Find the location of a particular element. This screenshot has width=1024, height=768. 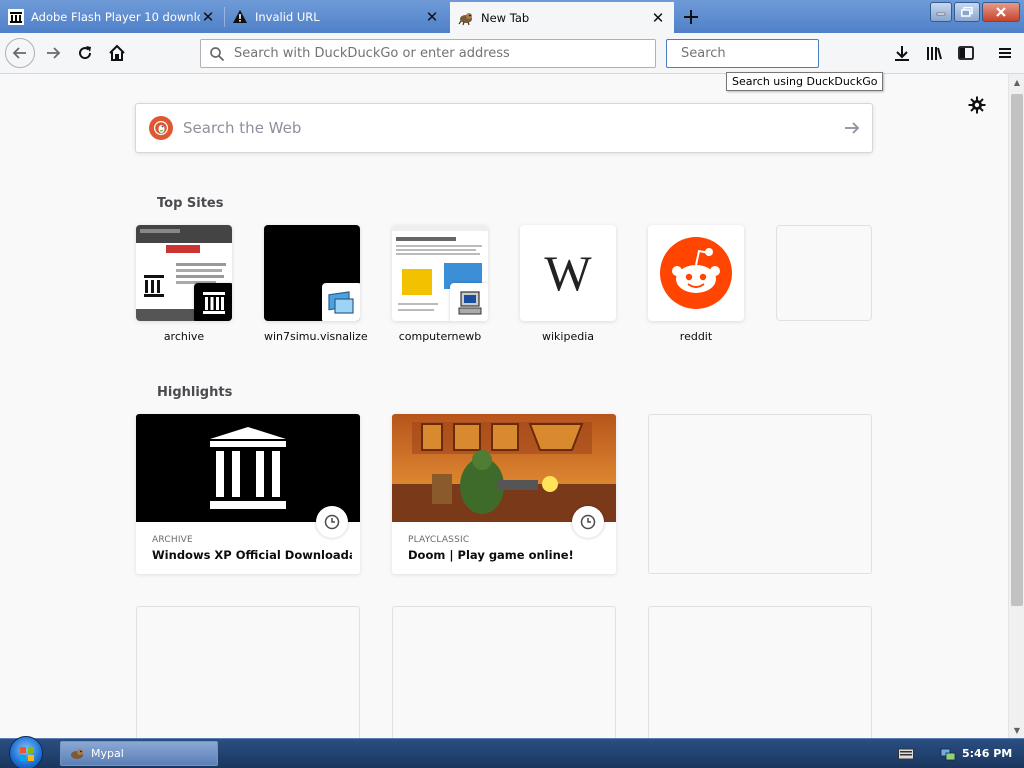

page-scrollbar: ▲ ▼ is located at coordinates (1016, 406).